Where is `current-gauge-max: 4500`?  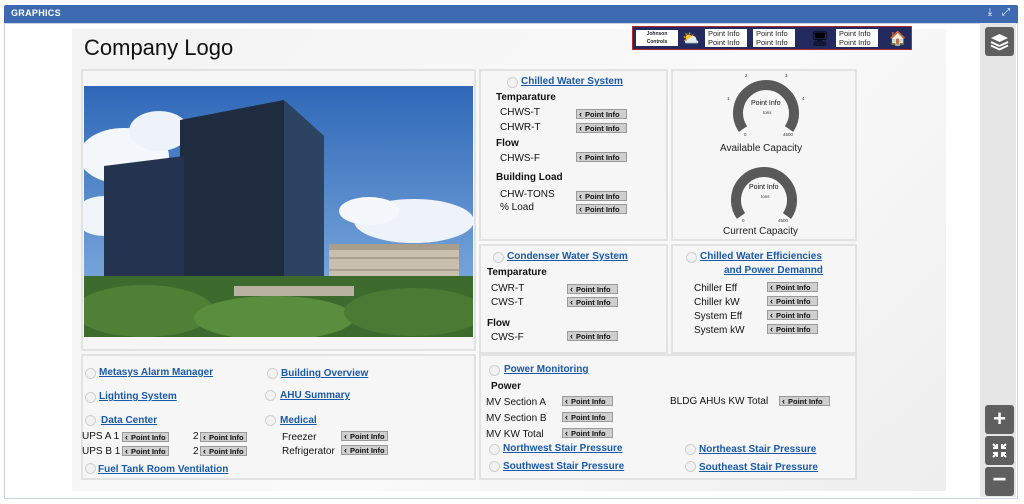 current-gauge-max: 4500 is located at coordinates (783, 220).